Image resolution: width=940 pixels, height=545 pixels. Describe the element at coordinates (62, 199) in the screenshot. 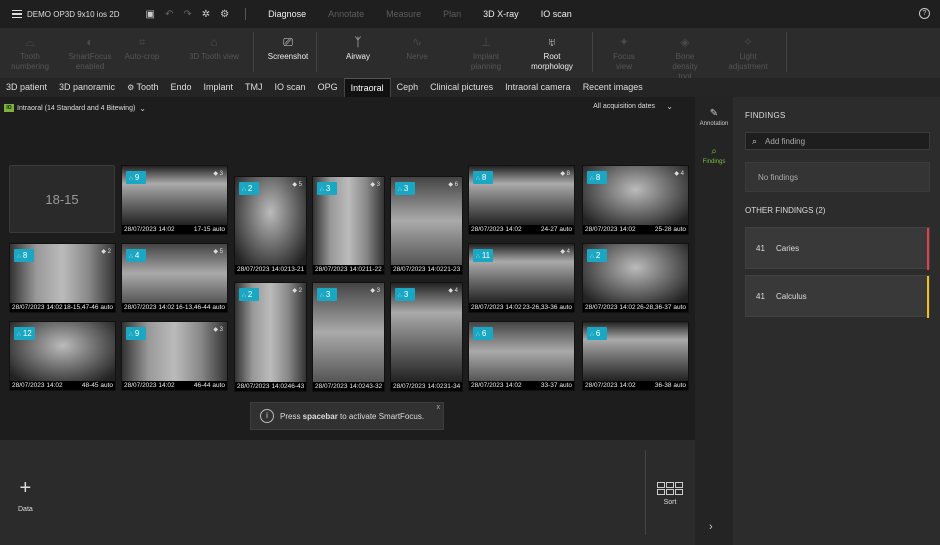

I see `empty-slot: 18-15` at that location.